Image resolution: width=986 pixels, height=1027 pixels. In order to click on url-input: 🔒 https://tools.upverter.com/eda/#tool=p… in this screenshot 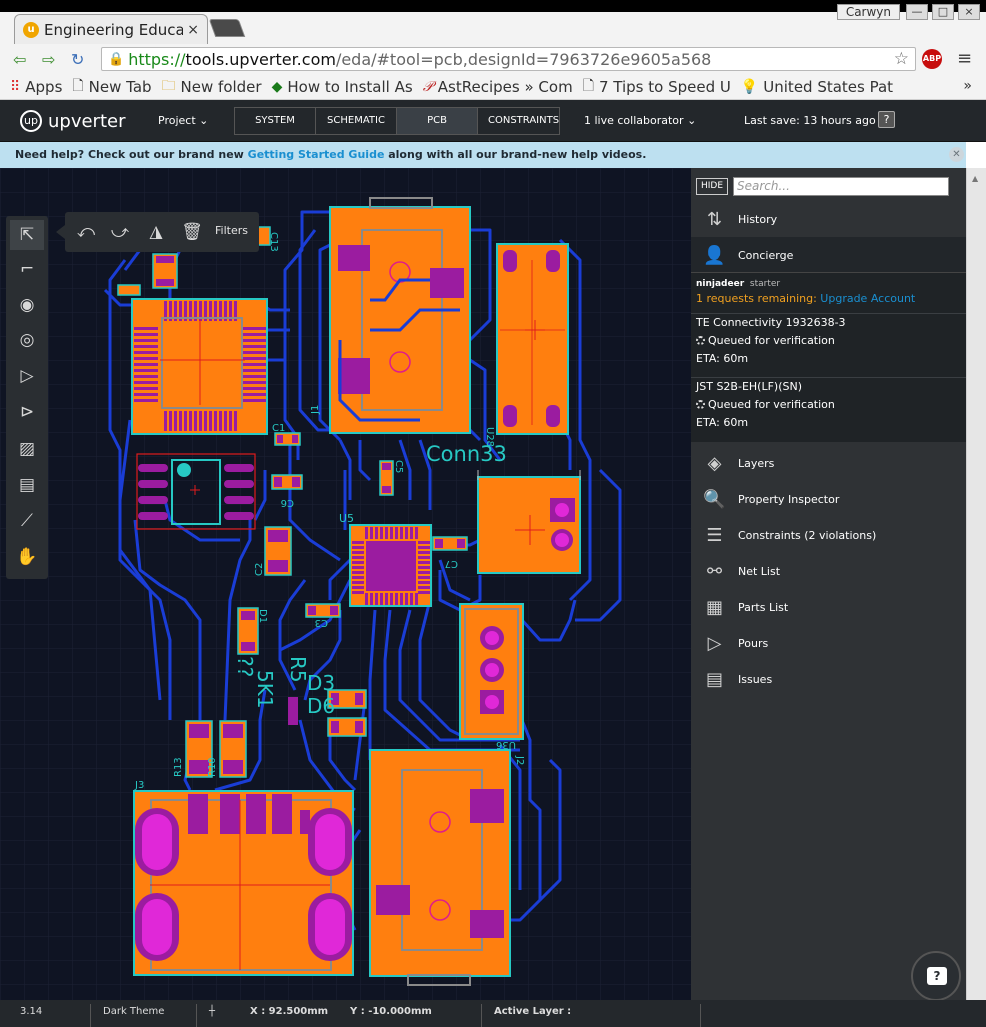, I will do `click(508, 59)`.